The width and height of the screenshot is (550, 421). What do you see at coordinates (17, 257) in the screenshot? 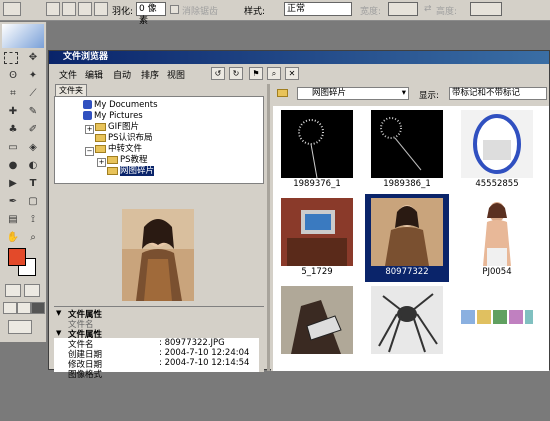
I see `foreground-color-swatch` at bounding box center [17, 257].